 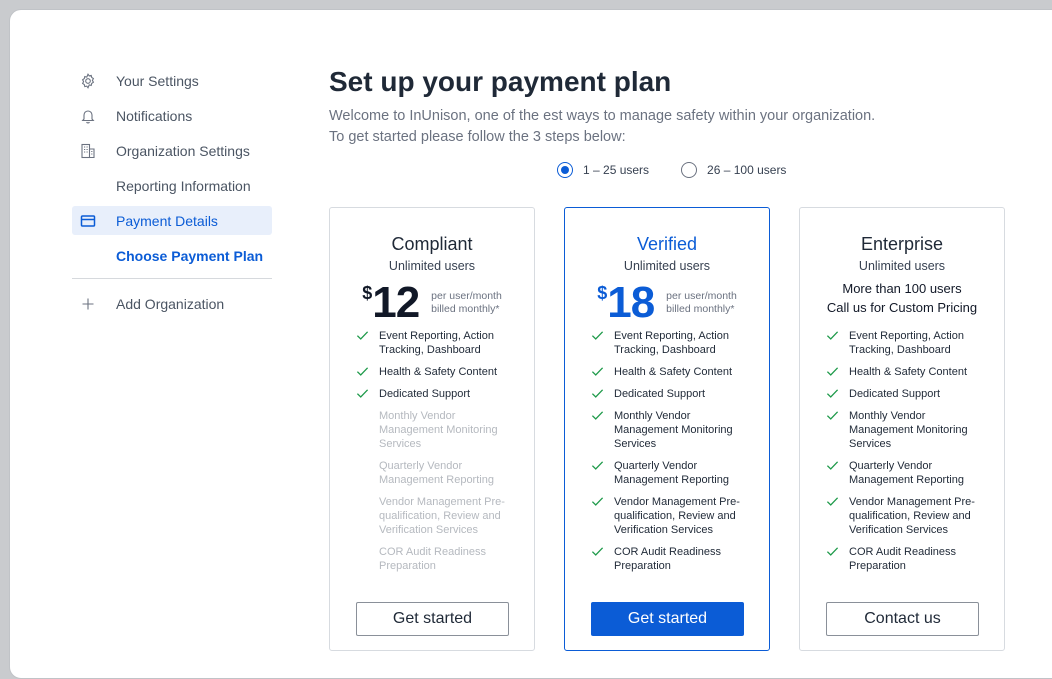 I want to click on sidebar-item-organization-settings: Organization Settings, so click(x=172, y=150).